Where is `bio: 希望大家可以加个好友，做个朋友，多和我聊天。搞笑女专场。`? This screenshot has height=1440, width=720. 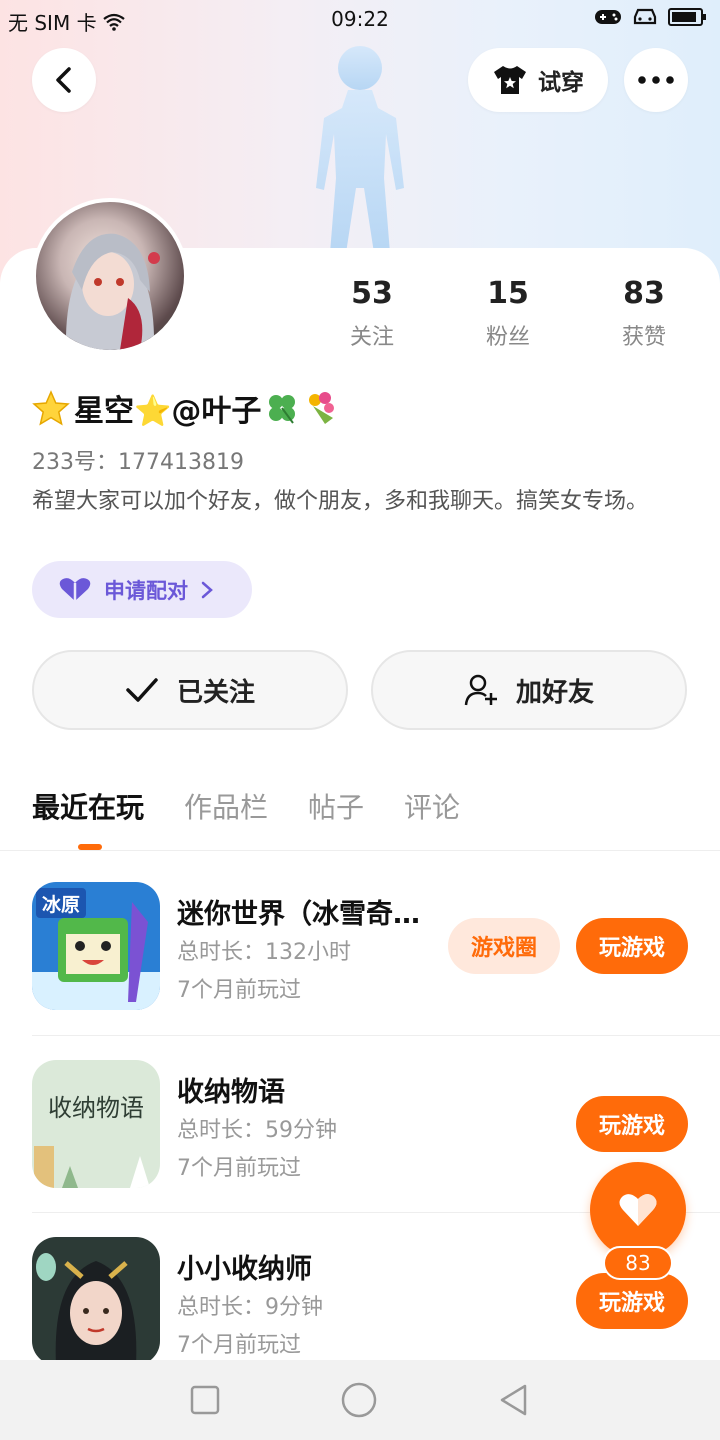 bio: 希望大家可以加个好友，做个朋友，多和我聊天。搞笑女专场。 is located at coordinates (340, 501).